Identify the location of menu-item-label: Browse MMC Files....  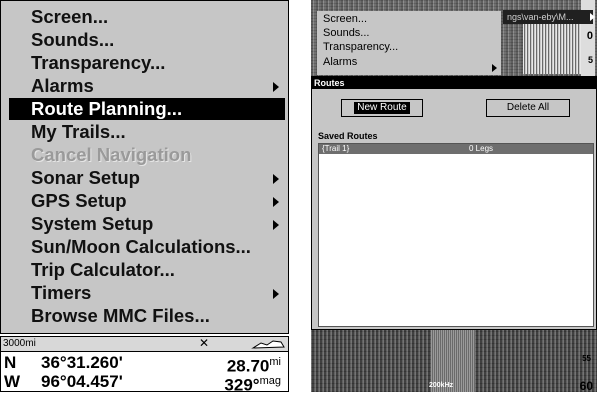
(120, 315).